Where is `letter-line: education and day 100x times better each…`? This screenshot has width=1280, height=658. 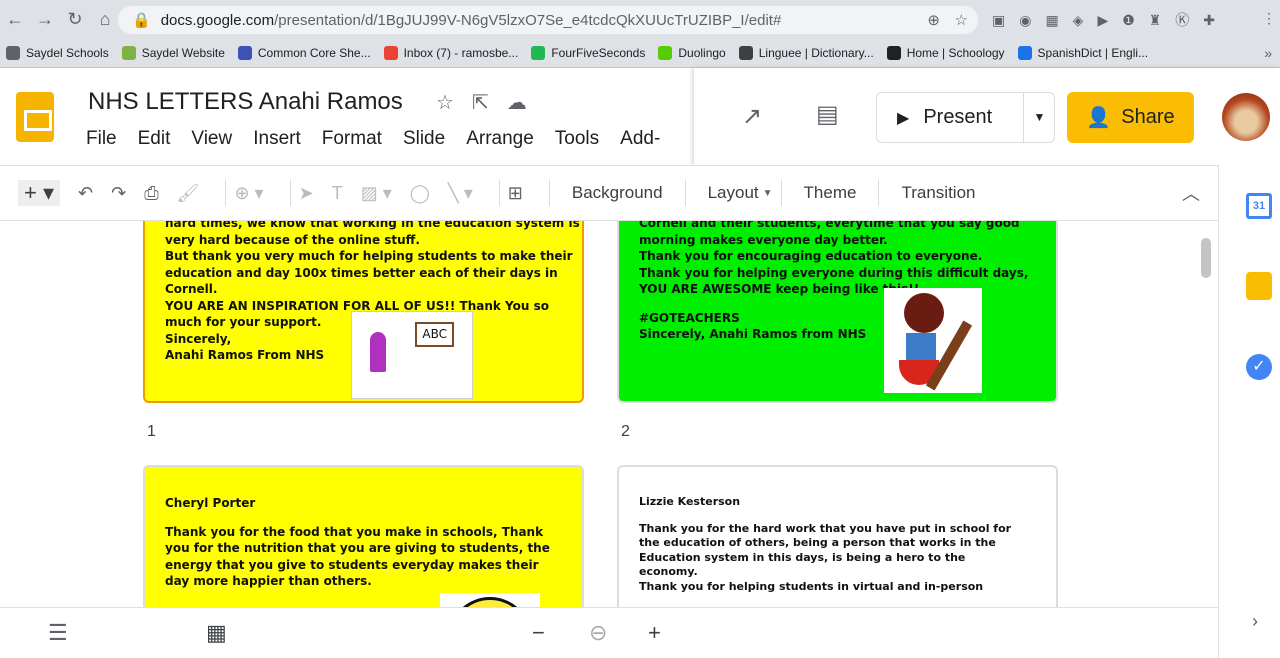 letter-line: education and day 100x times better each… is located at coordinates (361, 272).